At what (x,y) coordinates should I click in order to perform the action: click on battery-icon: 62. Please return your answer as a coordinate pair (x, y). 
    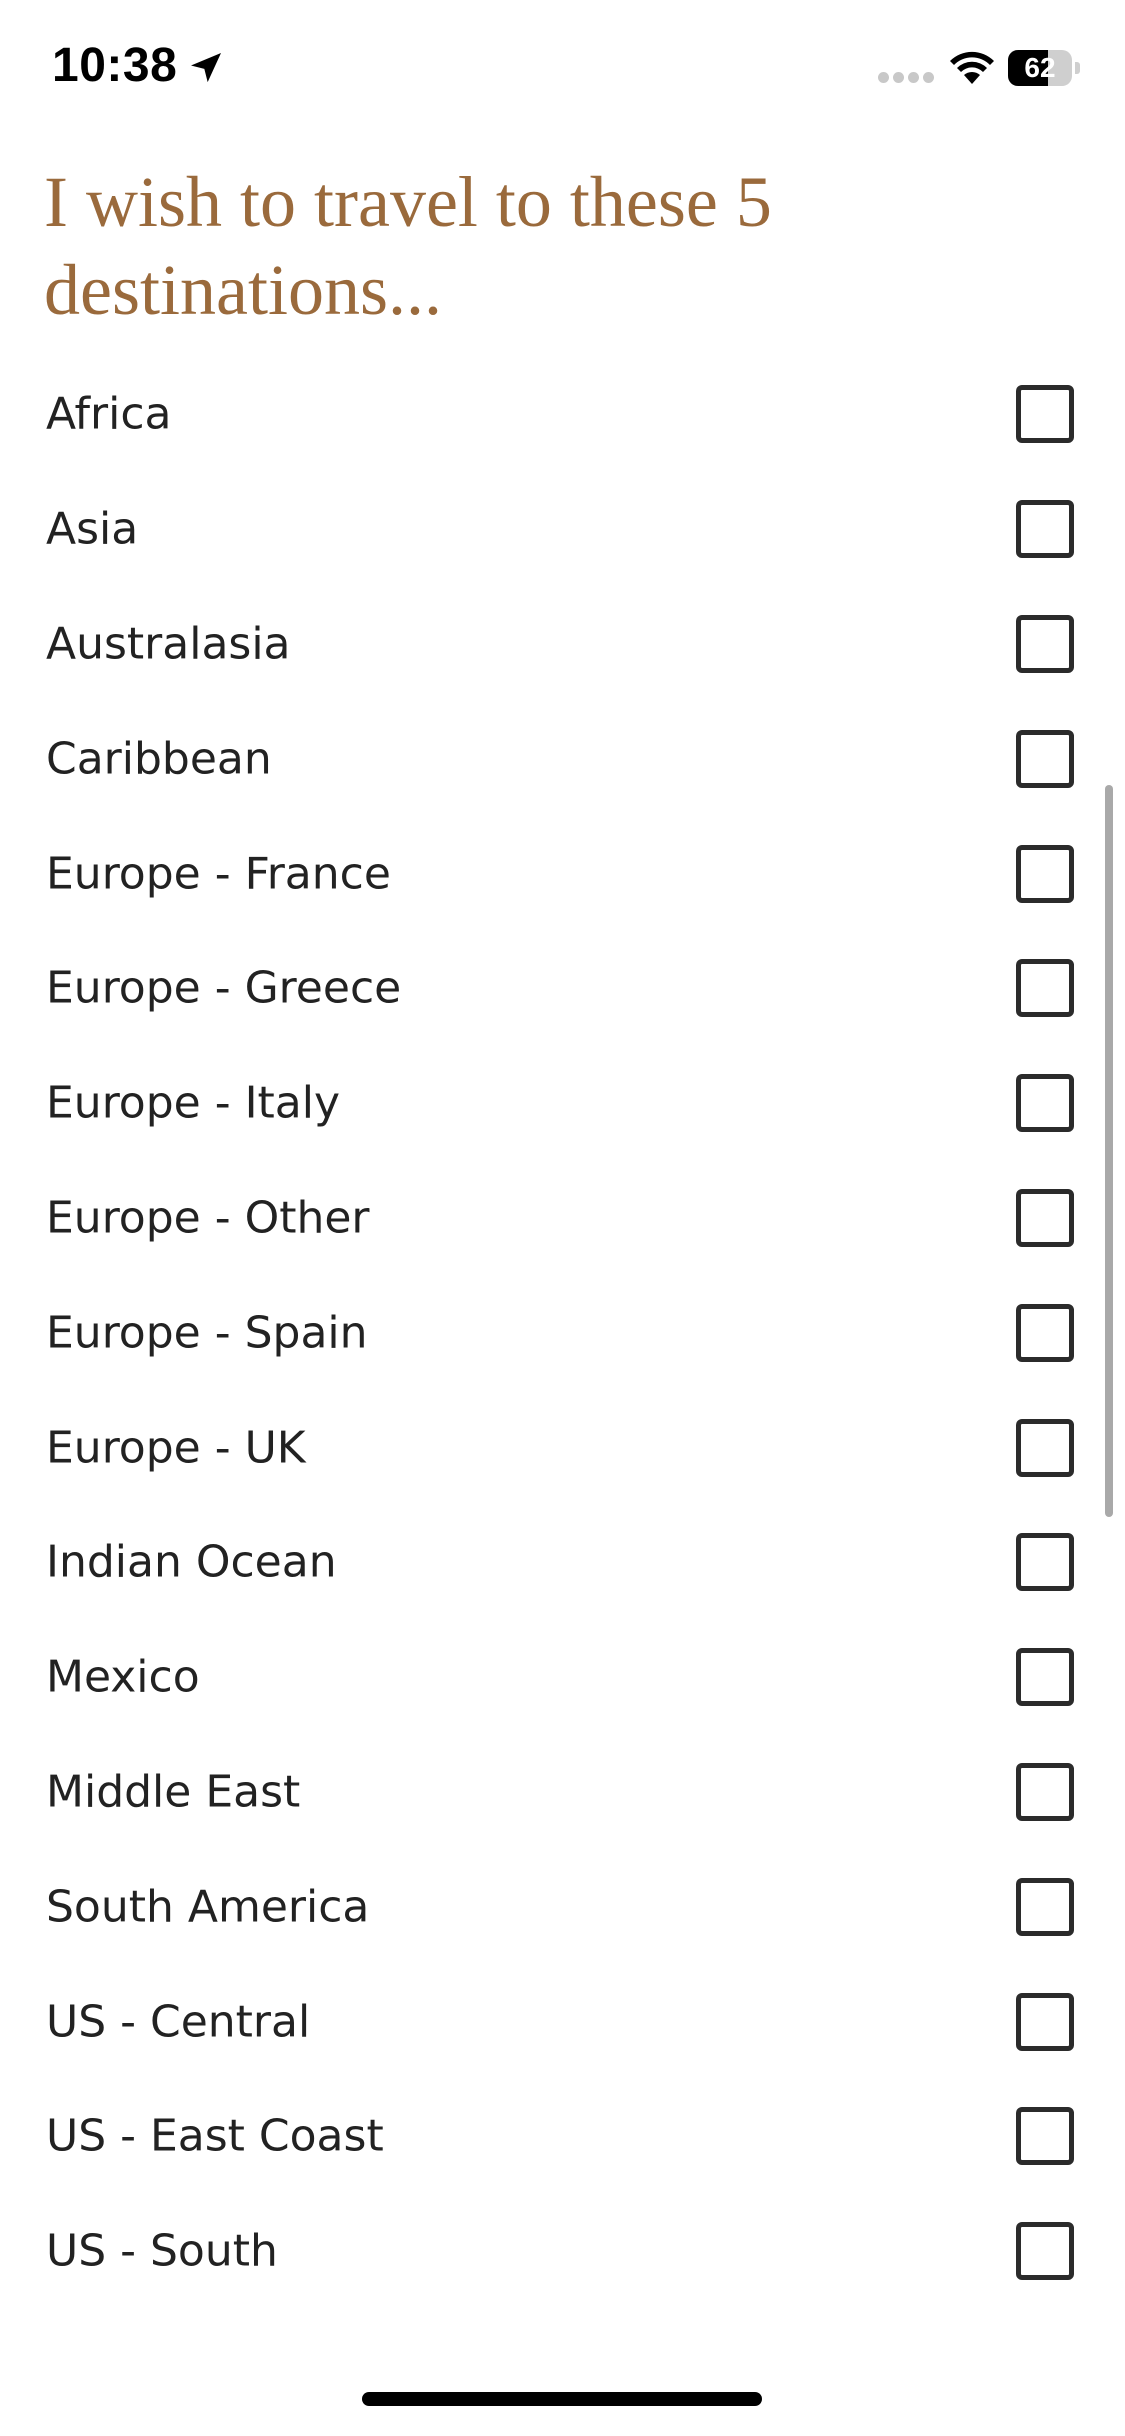
    Looking at the image, I should click on (1044, 68).